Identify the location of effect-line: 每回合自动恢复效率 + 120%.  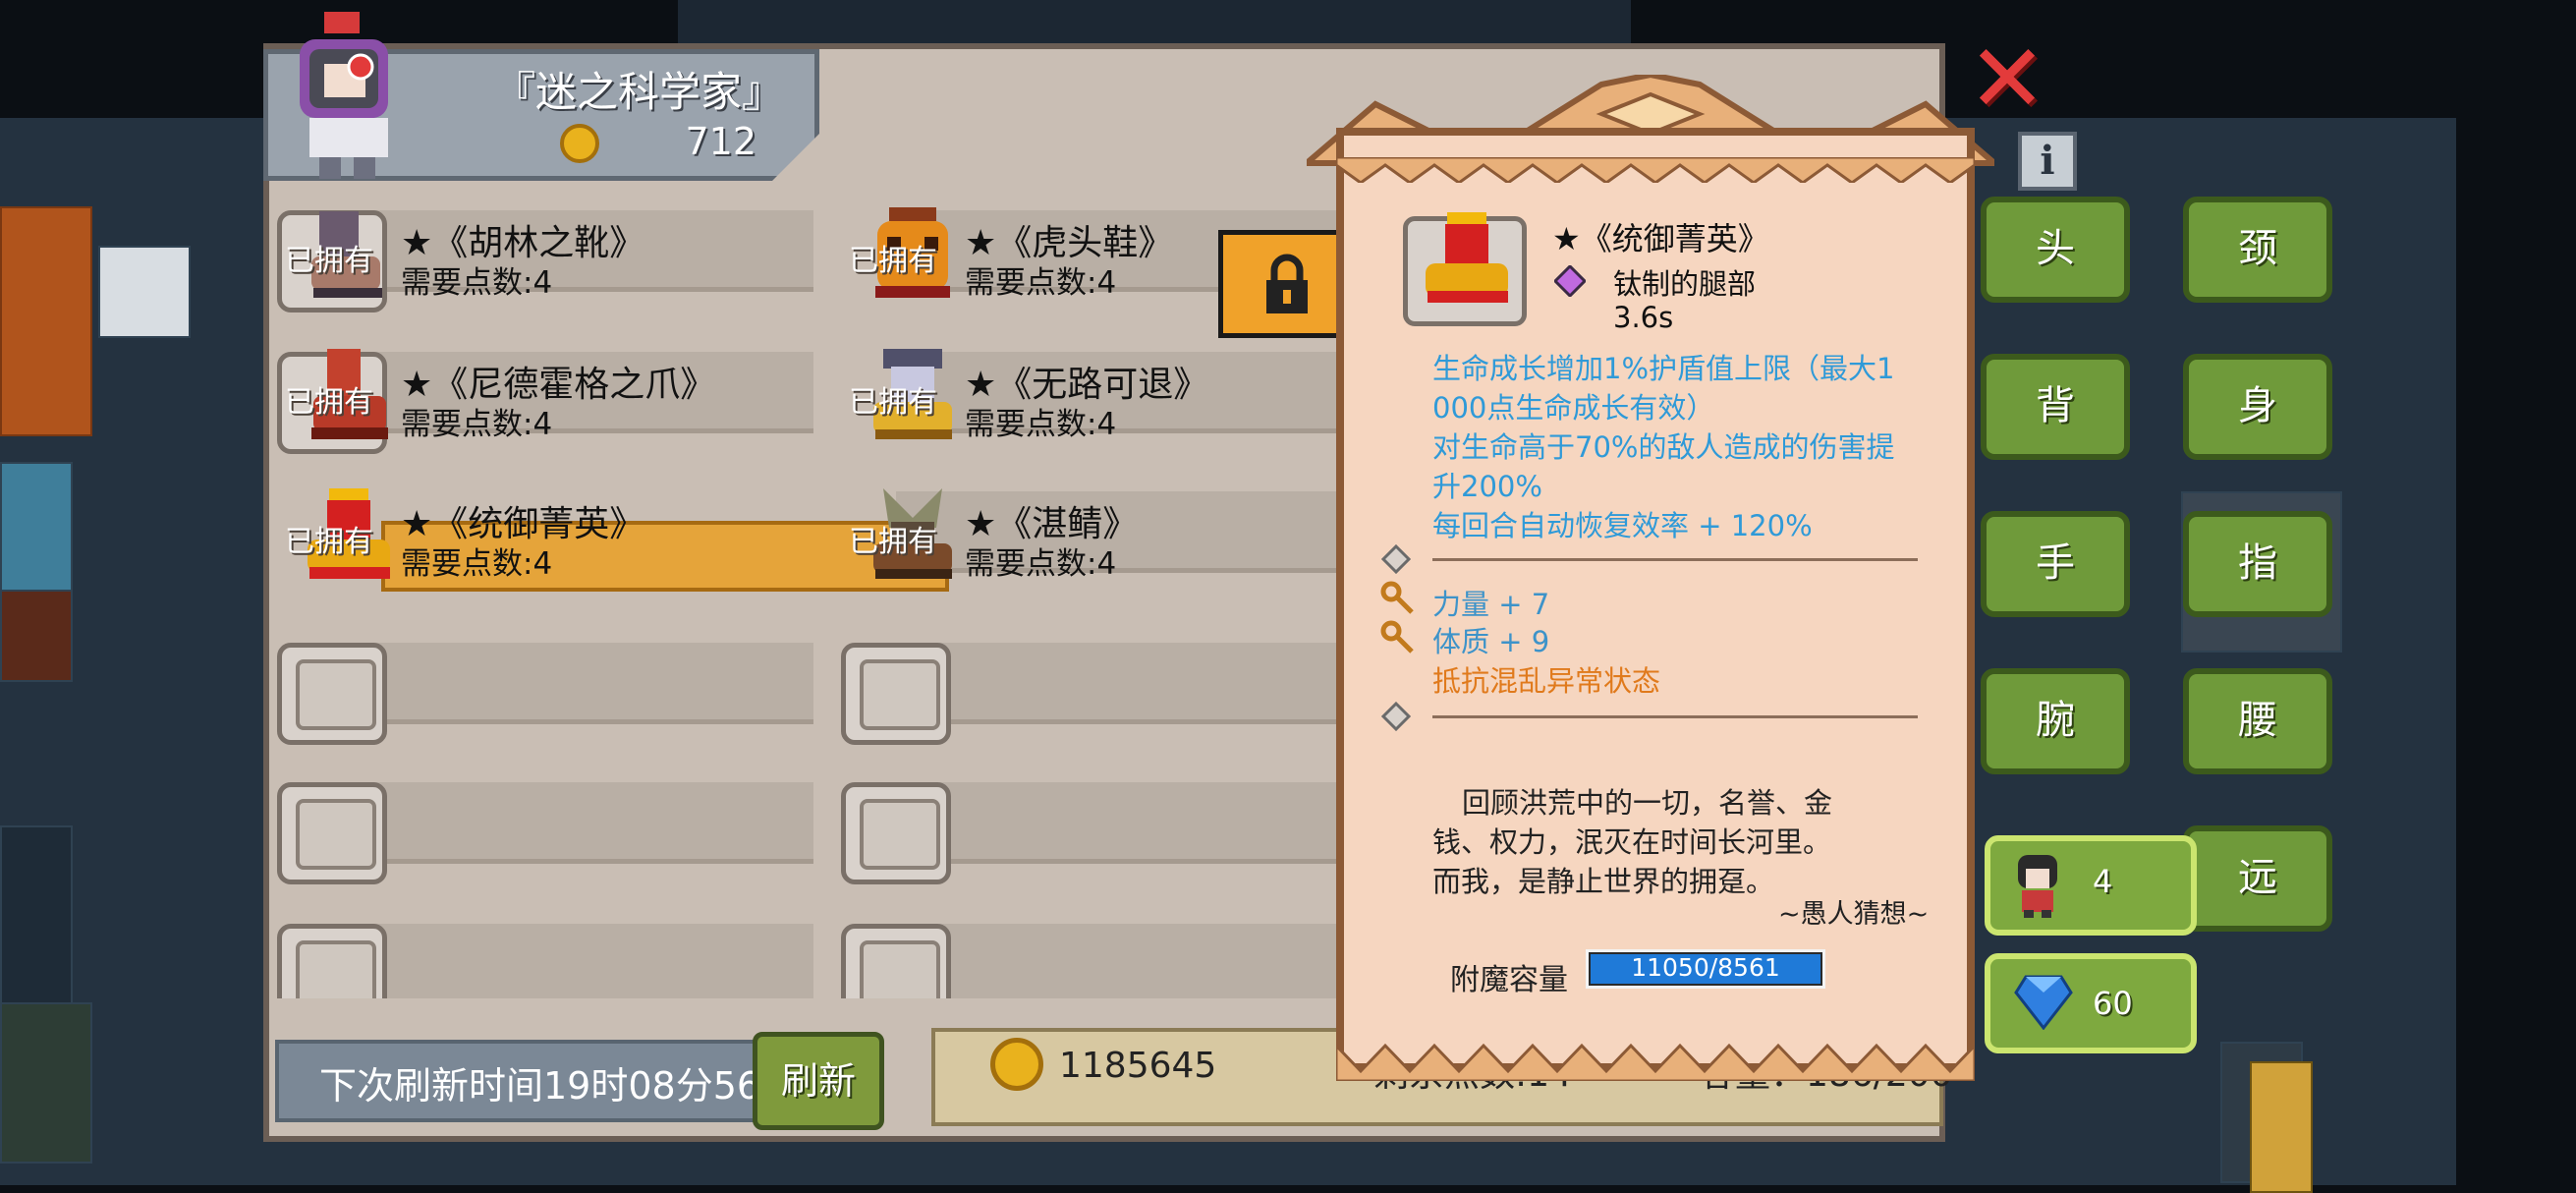
(1622, 525).